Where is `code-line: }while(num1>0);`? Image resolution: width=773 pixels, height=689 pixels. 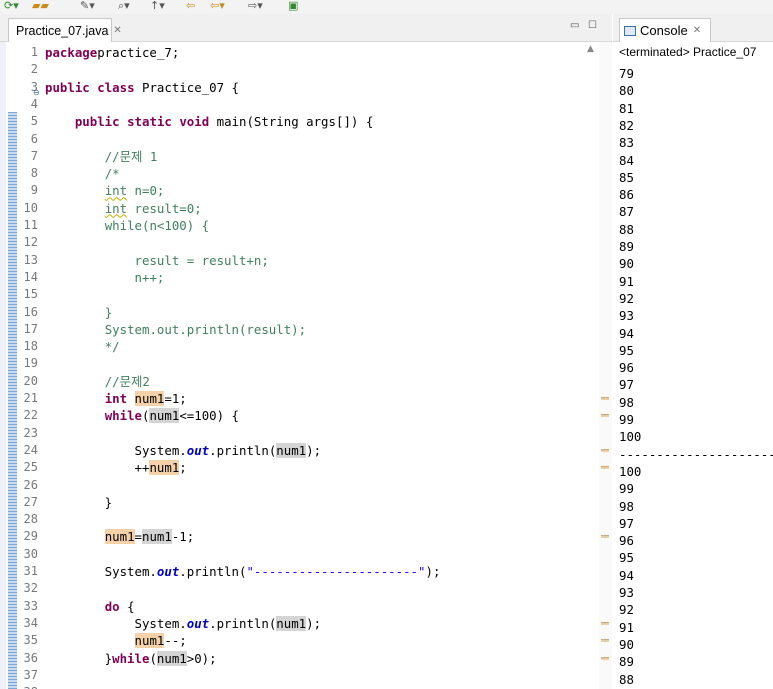 code-line: }while(num1>0); is located at coordinates (131, 658).